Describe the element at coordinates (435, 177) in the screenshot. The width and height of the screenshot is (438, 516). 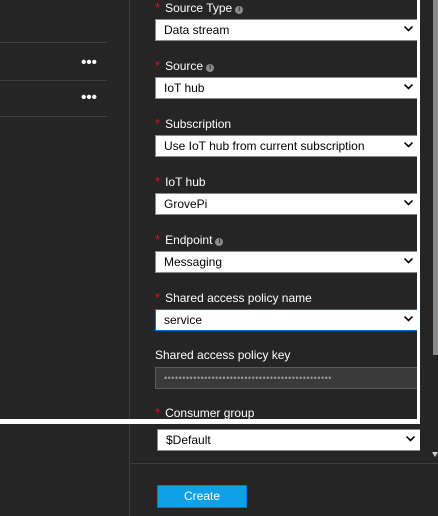
I see `scrollbar-thumb` at that location.